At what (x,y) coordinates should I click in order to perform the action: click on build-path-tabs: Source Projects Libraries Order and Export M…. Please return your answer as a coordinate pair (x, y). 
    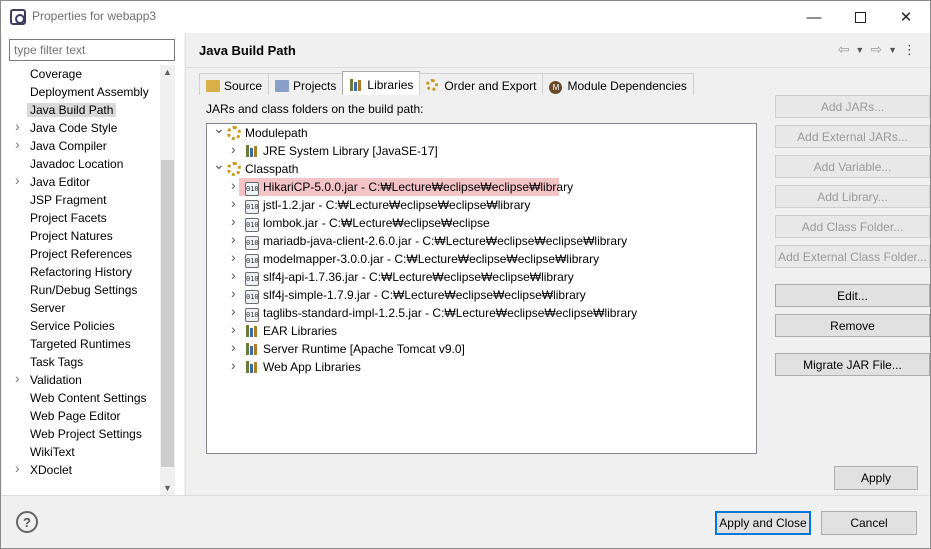
    Looking at the image, I should click on (446, 83).